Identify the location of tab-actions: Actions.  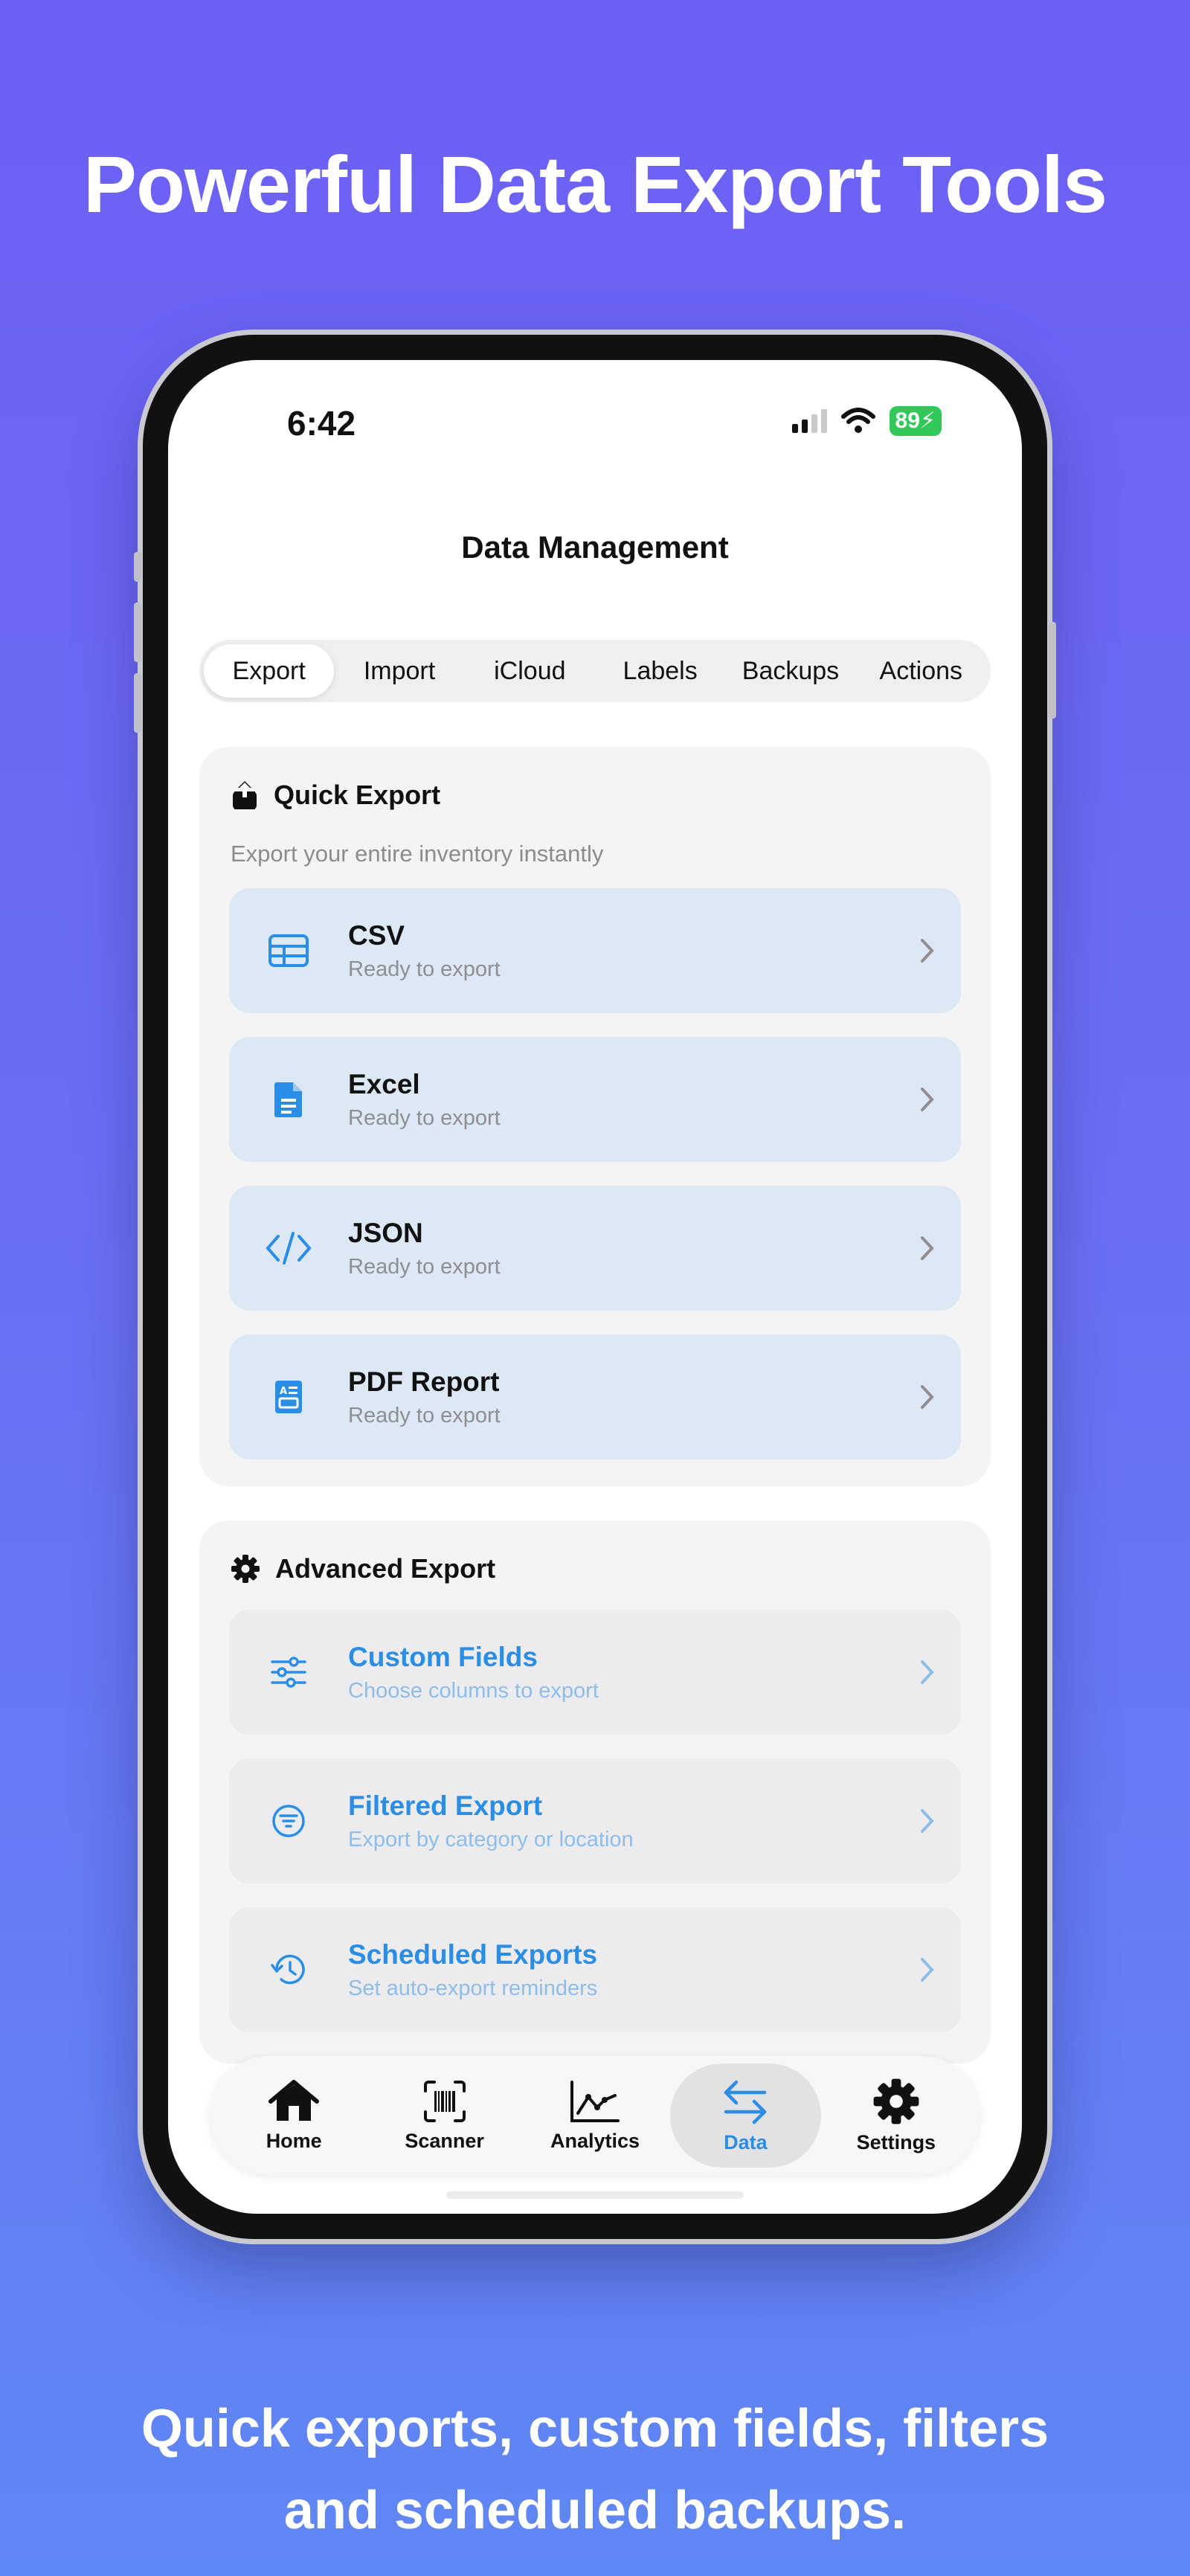
(921, 671).